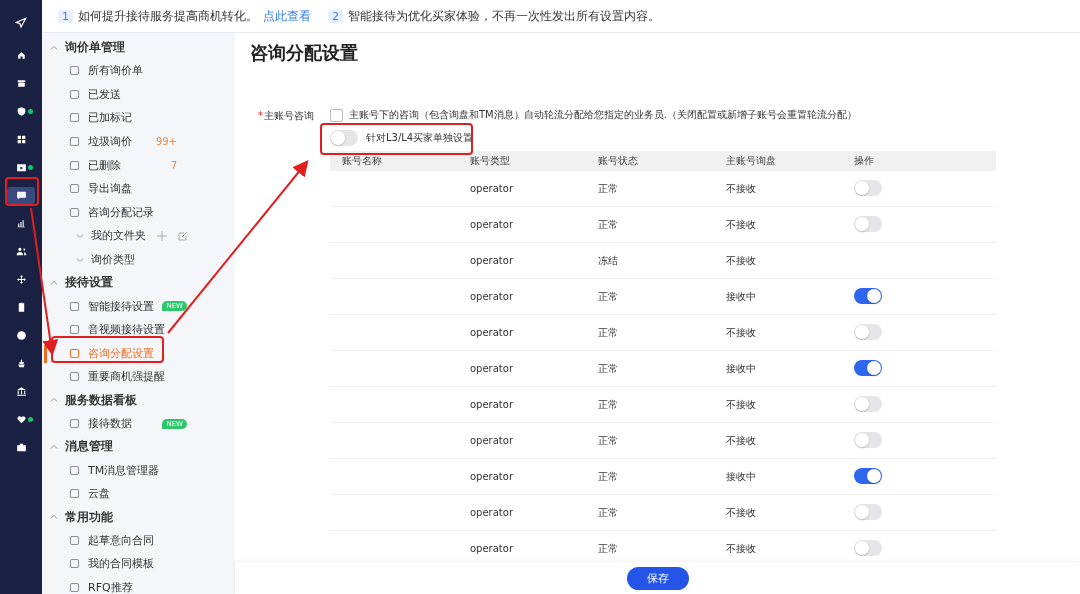 The height and width of the screenshot is (594, 1080). What do you see at coordinates (65, 16) in the screenshot?
I see `step-number: 1` at bounding box center [65, 16].